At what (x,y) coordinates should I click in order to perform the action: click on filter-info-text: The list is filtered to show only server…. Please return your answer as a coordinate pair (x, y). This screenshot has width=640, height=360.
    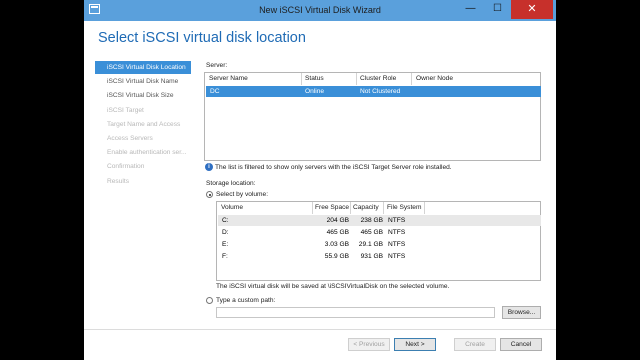
    Looking at the image, I should click on (333, 167).